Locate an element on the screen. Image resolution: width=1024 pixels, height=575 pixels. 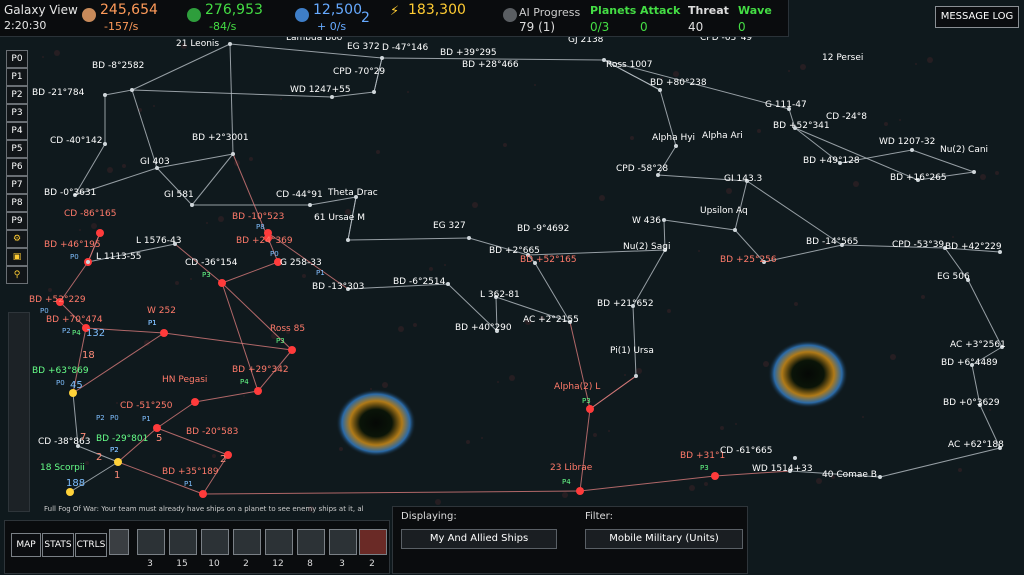
star-label: BD +28°466 is located at coordinates (490, 65).